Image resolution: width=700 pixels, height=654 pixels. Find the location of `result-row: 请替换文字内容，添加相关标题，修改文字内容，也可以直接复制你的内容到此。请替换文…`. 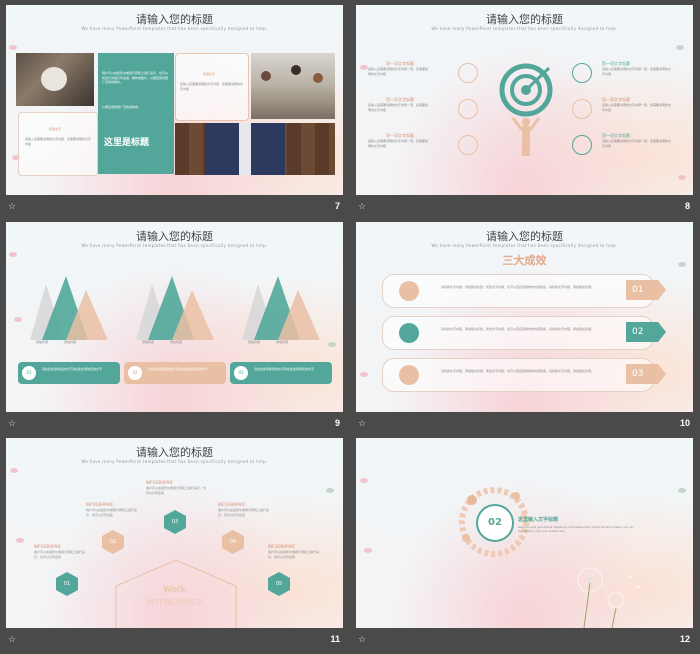

result-row: 请替换文字内容，添加相关标题，修改文字内容，也可以直接复制你的内容到此。请替换文… is located at coordinates (518, 291).